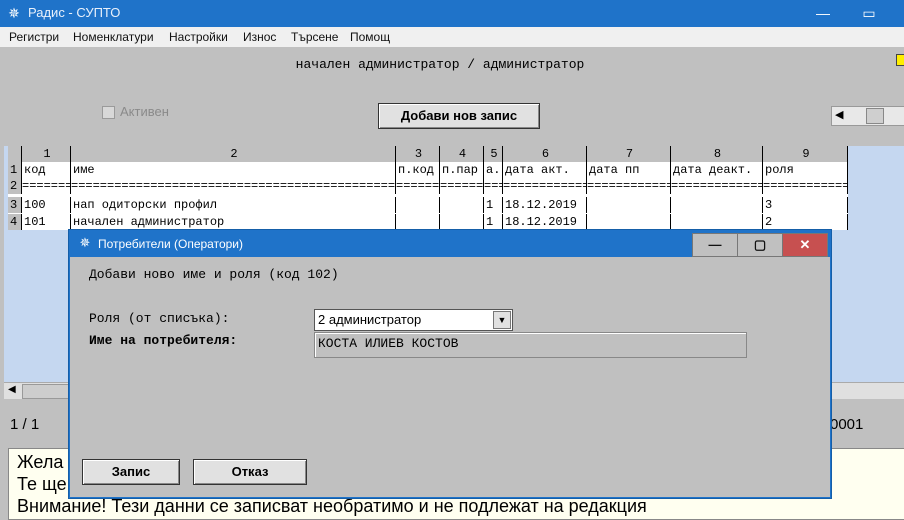 The width and height of the screenshot is (904, 520). Describe the element at coordinates (493, 170) in the screenshot. I see `column-header-a: а.` at that location.